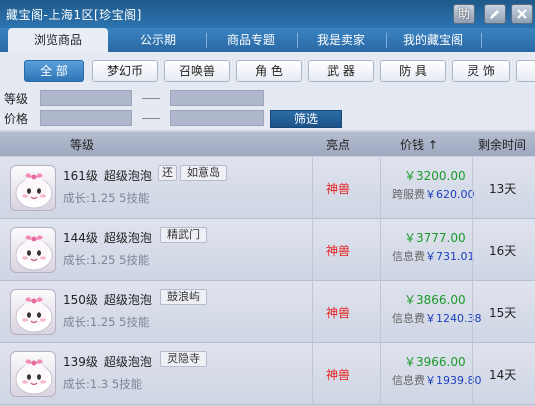  I want to click on category-armor: 防 具, so click(413, 71).